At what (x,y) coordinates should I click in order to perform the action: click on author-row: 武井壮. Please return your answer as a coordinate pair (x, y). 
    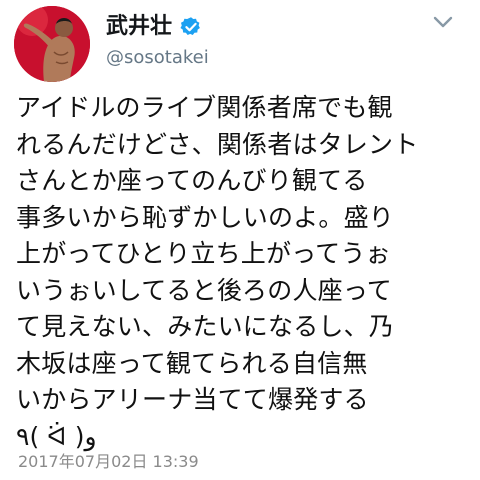
    Looking at the image, I should click on (154, 27).